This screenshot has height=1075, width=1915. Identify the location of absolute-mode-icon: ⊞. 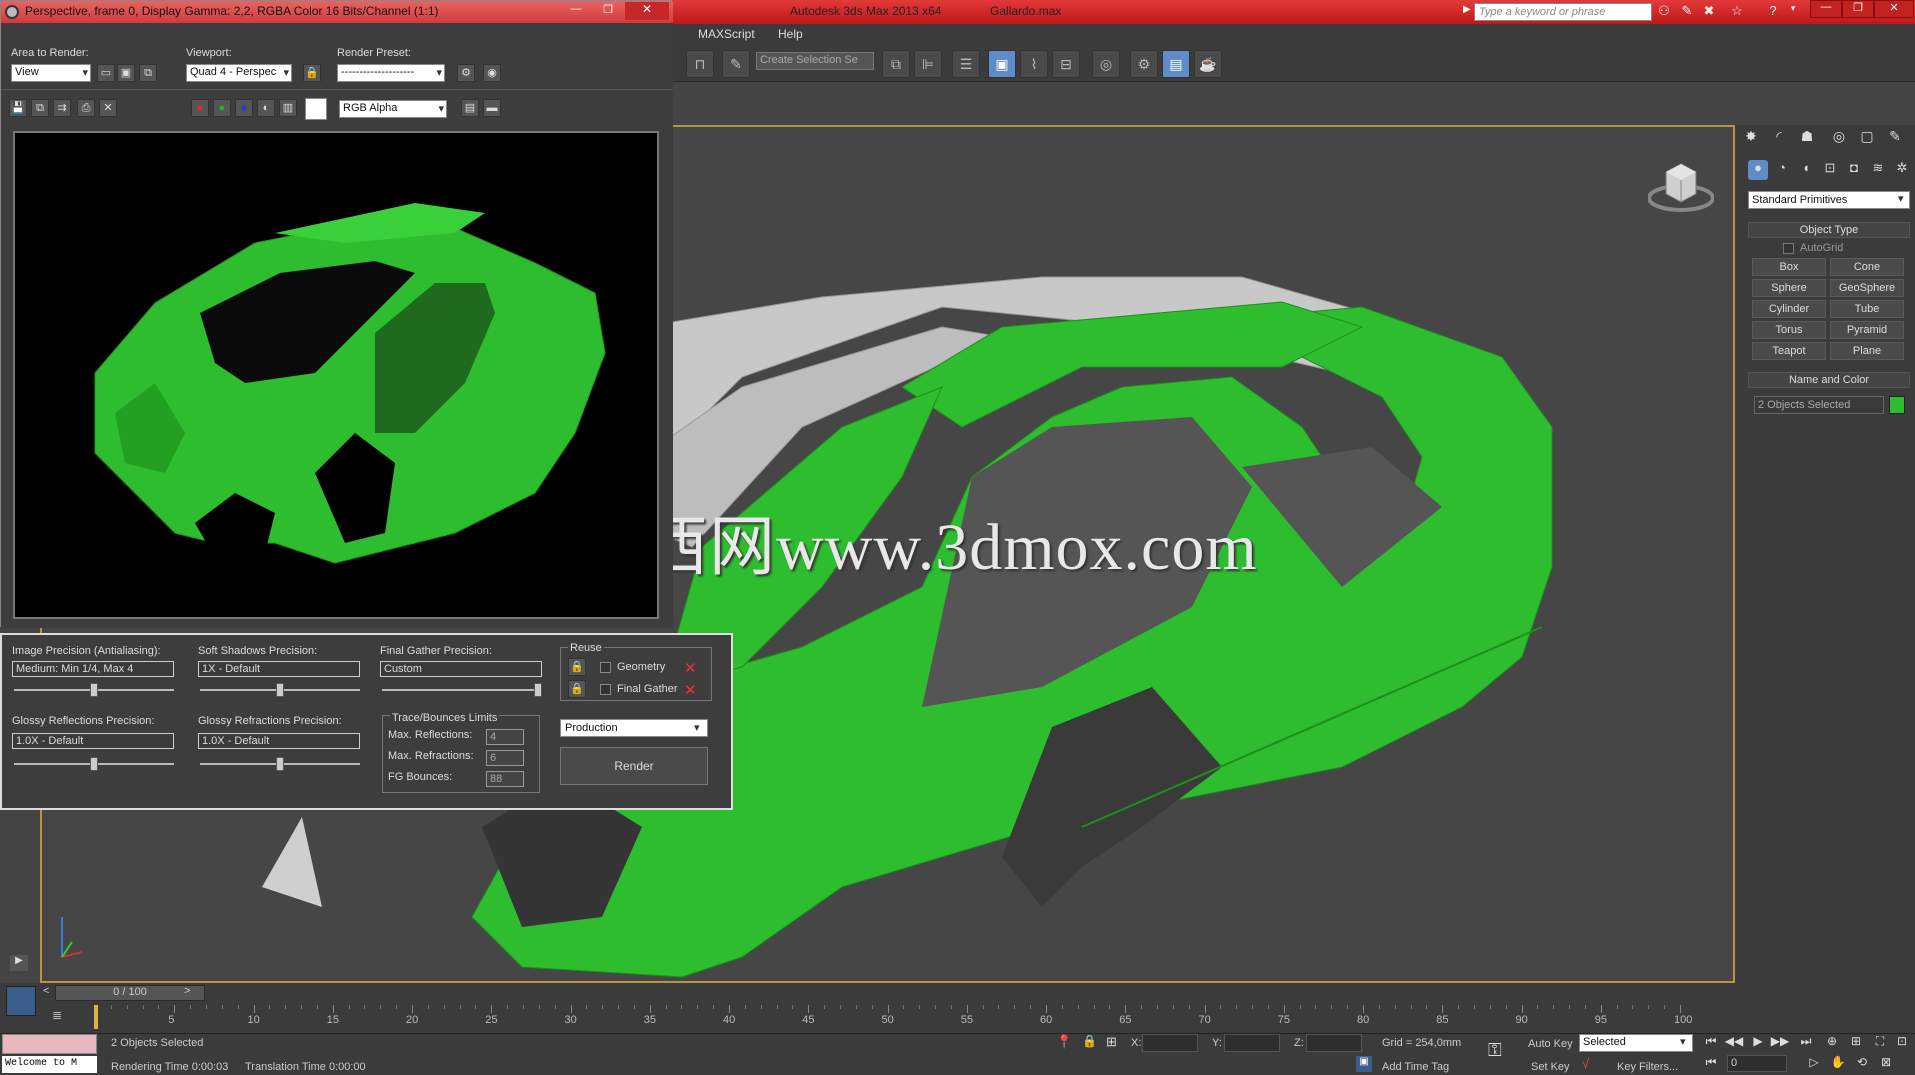
(1111, 1042).